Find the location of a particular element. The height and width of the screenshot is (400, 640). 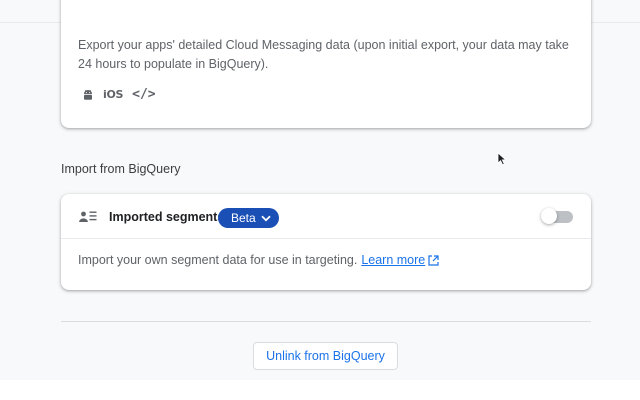

imported-segments-toggle is located at coordinates (557, 216).